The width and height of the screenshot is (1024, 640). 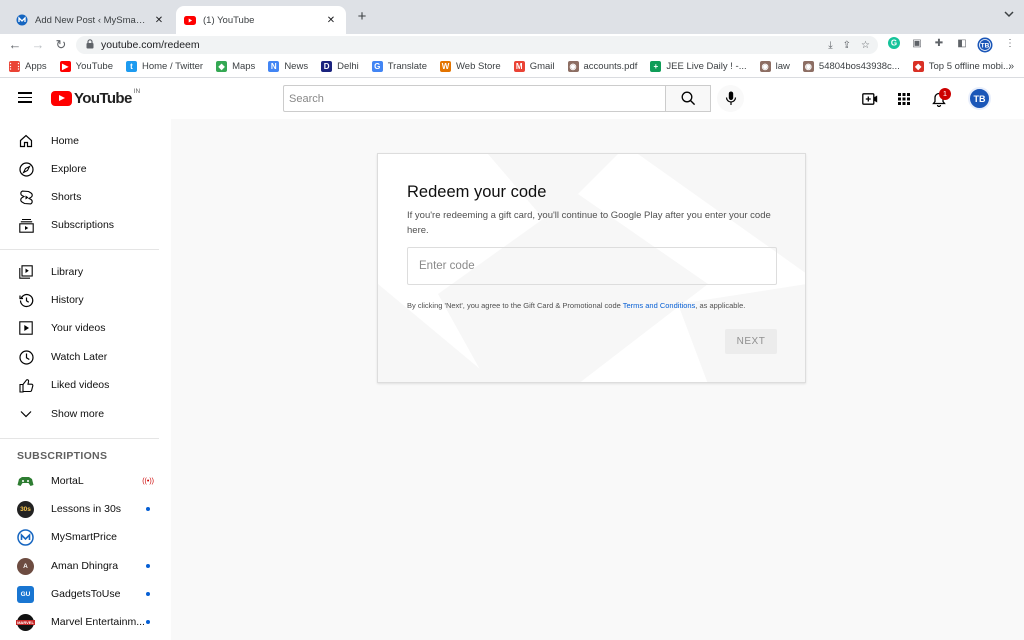 What do you see at coordinates (83, 225) in the screenshot?
I see `sidebar-item-label: Subscriptions` at bounding box center [83, 225].